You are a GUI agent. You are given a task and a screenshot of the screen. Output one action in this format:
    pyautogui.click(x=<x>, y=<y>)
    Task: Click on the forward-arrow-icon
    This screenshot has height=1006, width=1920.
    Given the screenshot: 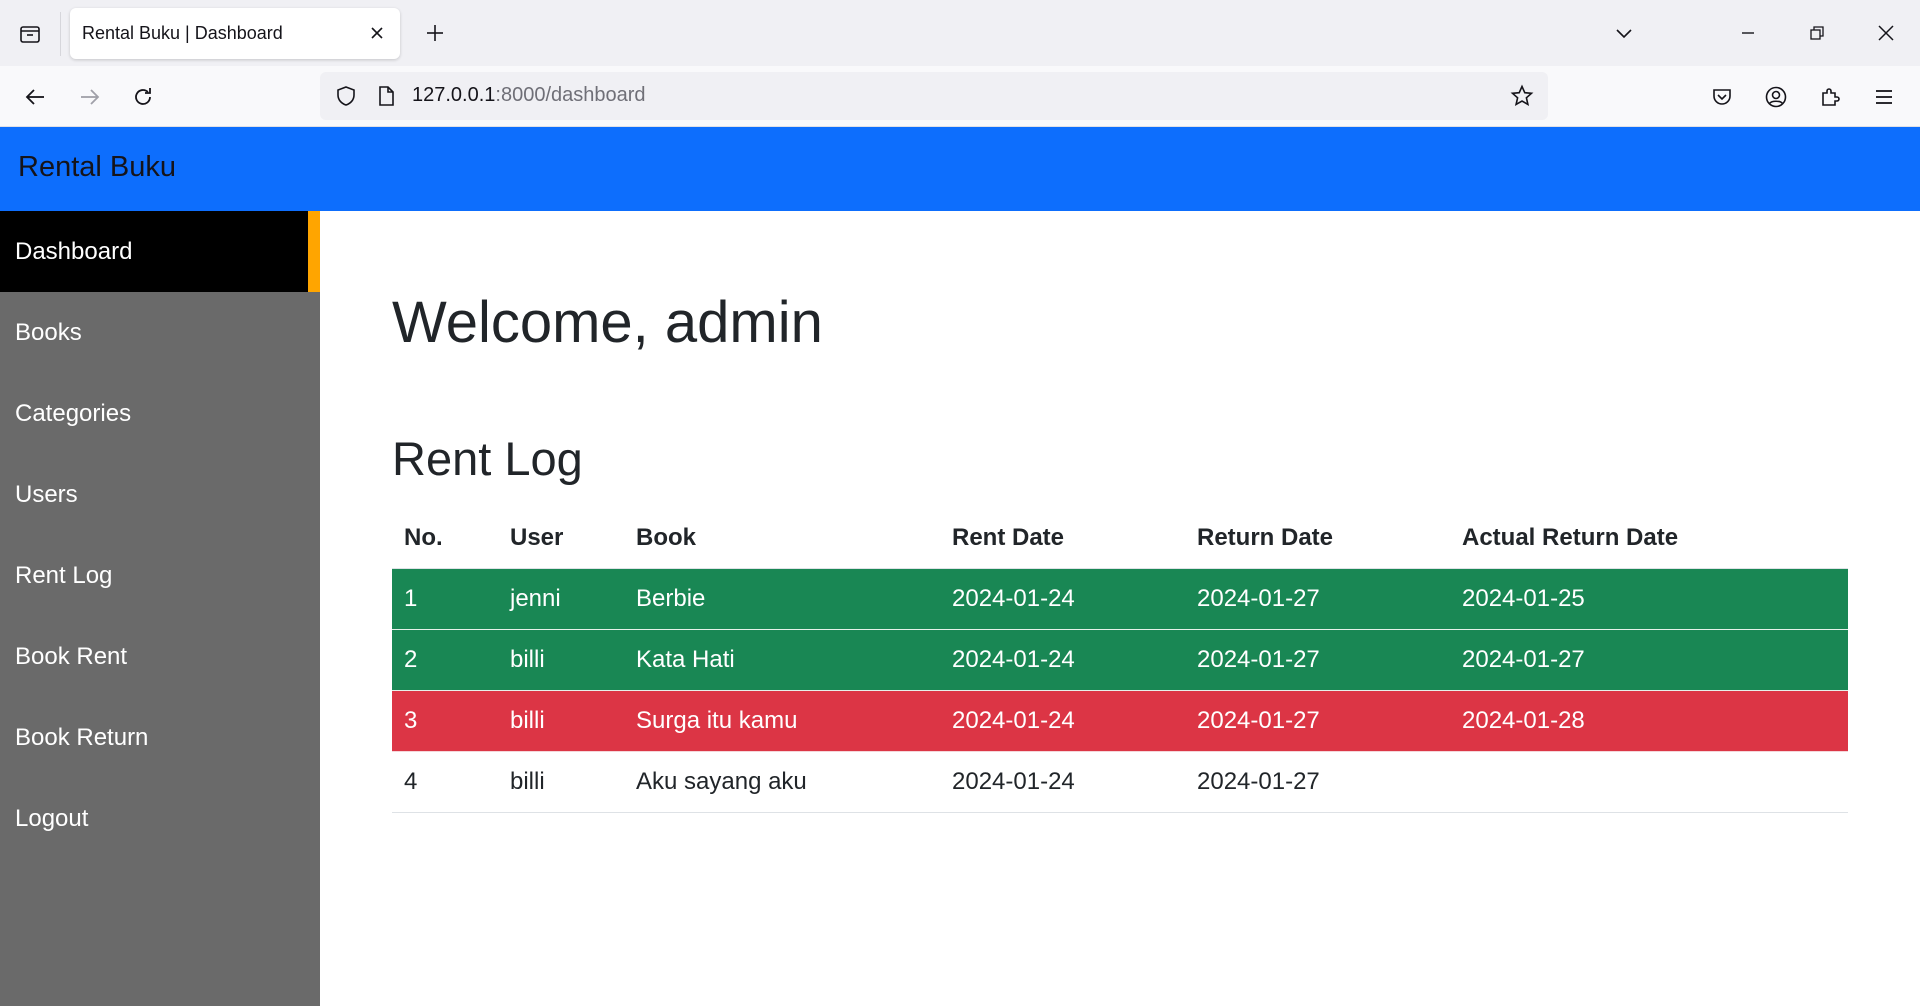 What is the action you would take?
    pyautogui.click(x=89, y=97)
    